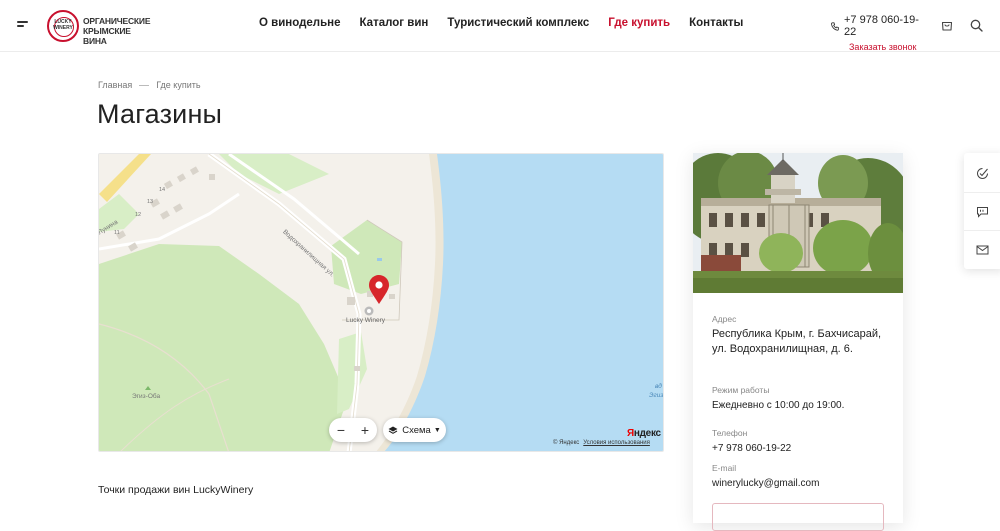 The width and height of the screenshot is (1000, 531). I want to click on breadcrumb-separator, so click(144, 85).